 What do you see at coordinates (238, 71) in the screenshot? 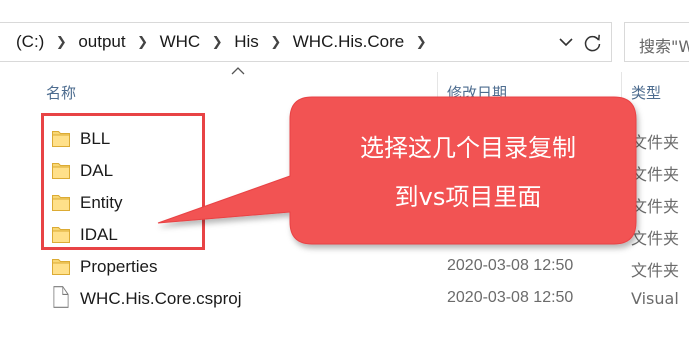
I see `sort-up-icon` at bounding box center [238, 71].